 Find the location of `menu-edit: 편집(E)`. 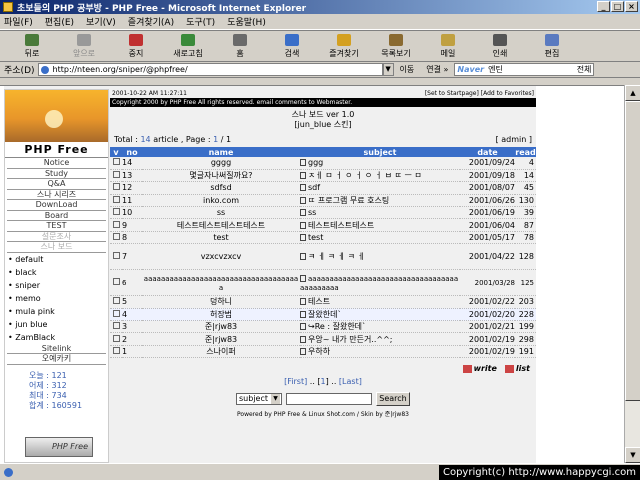

menu-edit: 편집(E) is located at coordinates (59, 21).